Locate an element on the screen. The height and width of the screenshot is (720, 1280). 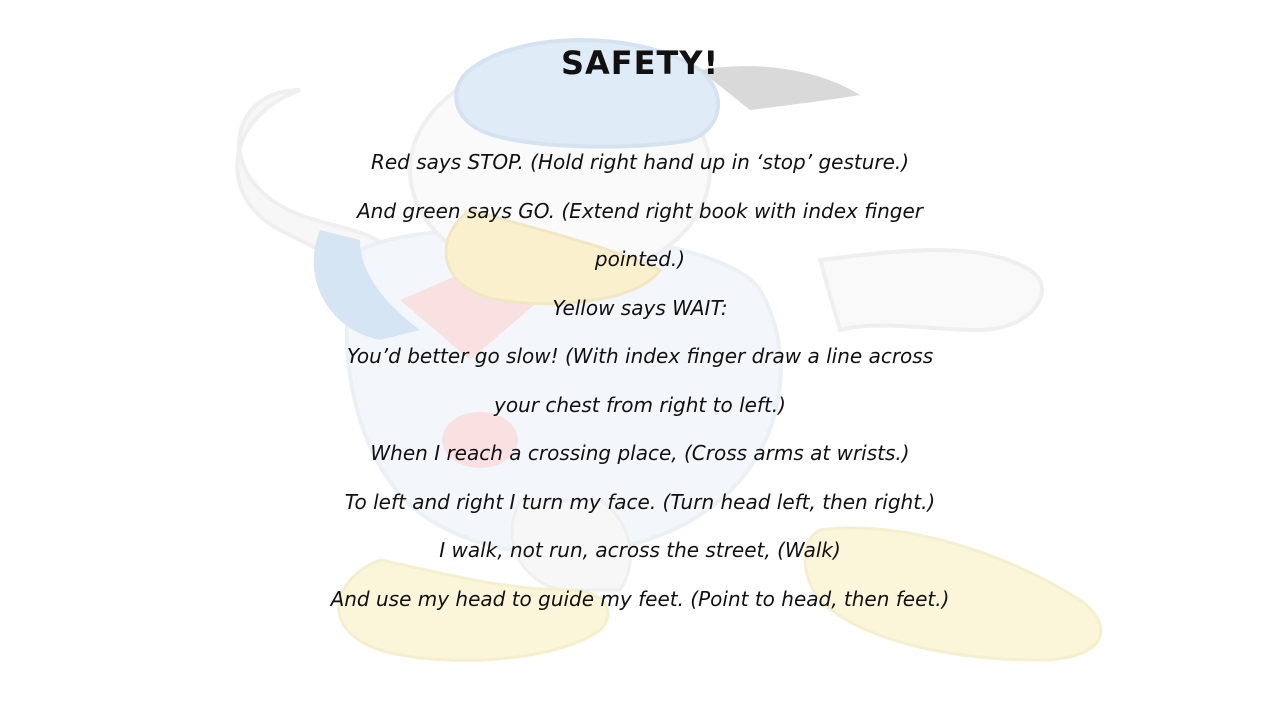
poem-line: Yellow says WAIT: is located at coordinates (640, 307).